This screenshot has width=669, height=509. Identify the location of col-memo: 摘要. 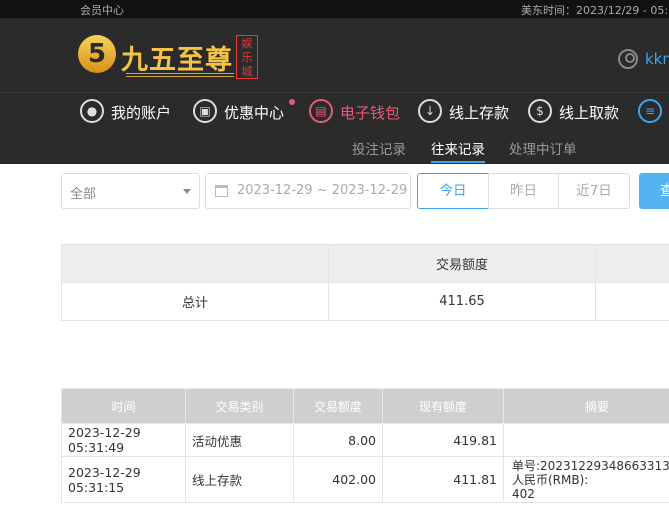
(586, 406).